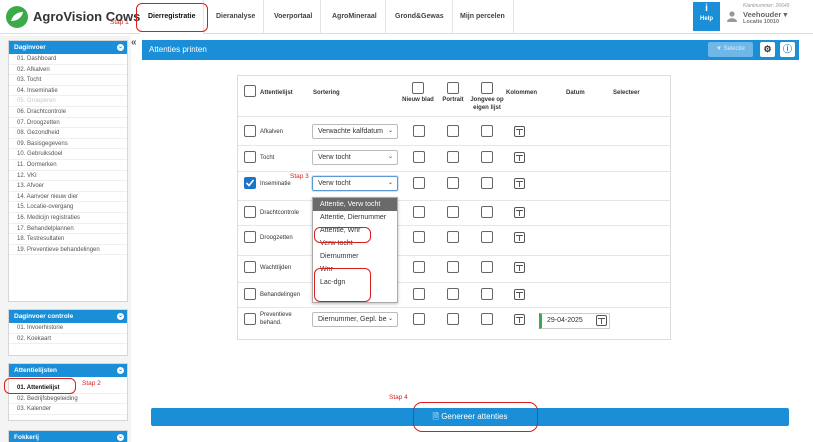 The width and height of the screenshot is (813, 442). What do you see at coordinates (68, 218) in the screenshot?
I see `sidebar-item: 16. Medicijn registraties` at bounding box center [68, 218].